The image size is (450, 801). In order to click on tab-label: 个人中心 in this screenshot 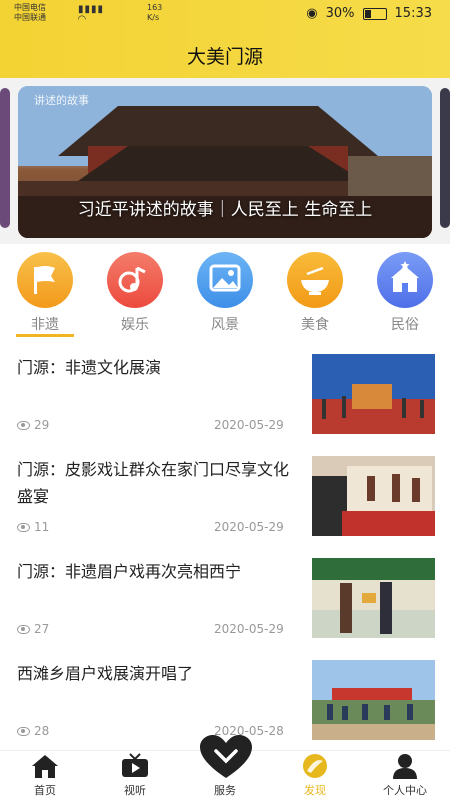, I will do `click(405, 790)`.